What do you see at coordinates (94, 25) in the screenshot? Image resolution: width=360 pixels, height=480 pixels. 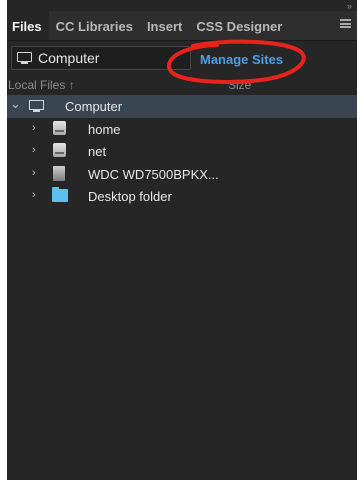 I see `tab-cc-libraries: CC Libraries` at bounding box center [94, 25].